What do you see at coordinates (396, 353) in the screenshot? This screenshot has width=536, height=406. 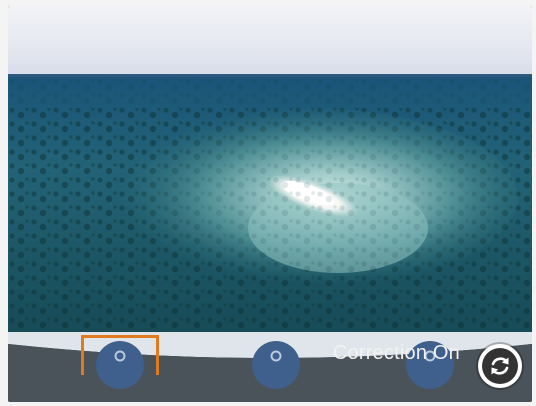 I see `correction-status-label: Correction On` at bounding box center [396, 353].